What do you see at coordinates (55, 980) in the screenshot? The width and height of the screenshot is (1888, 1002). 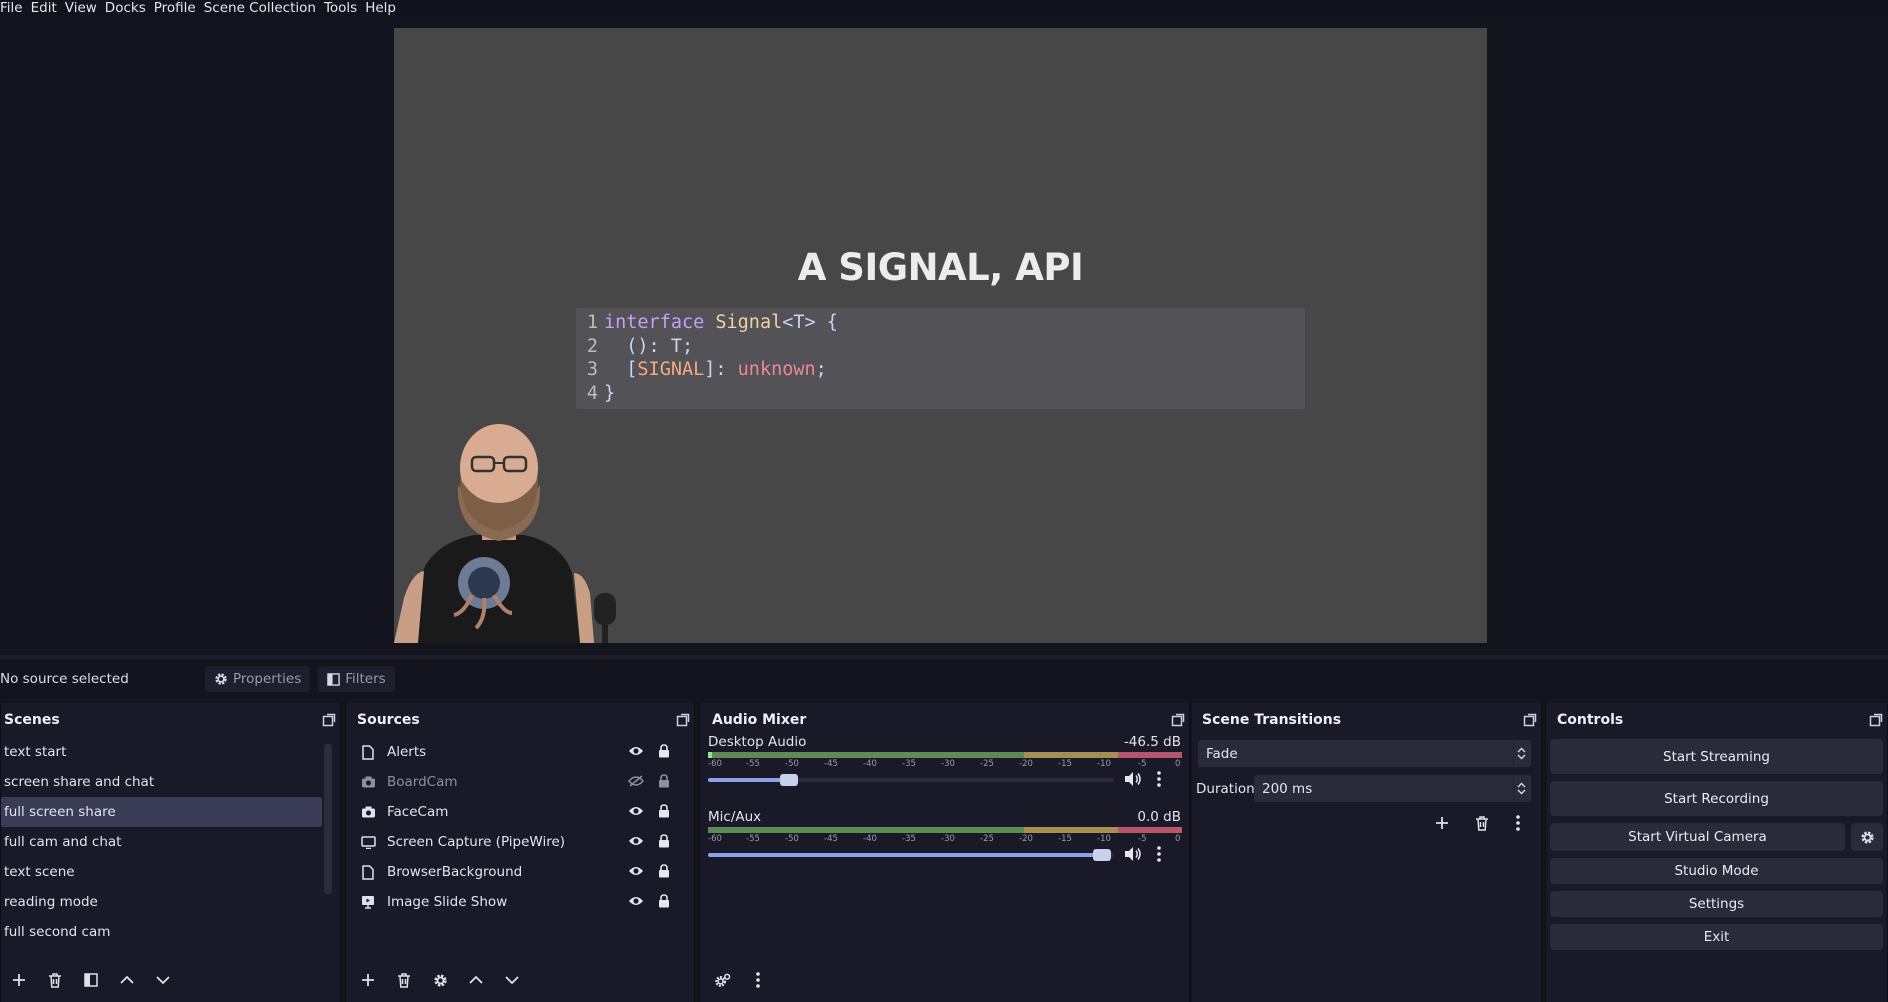 I see `remove-scene-button` at bounding box center [55, 980].